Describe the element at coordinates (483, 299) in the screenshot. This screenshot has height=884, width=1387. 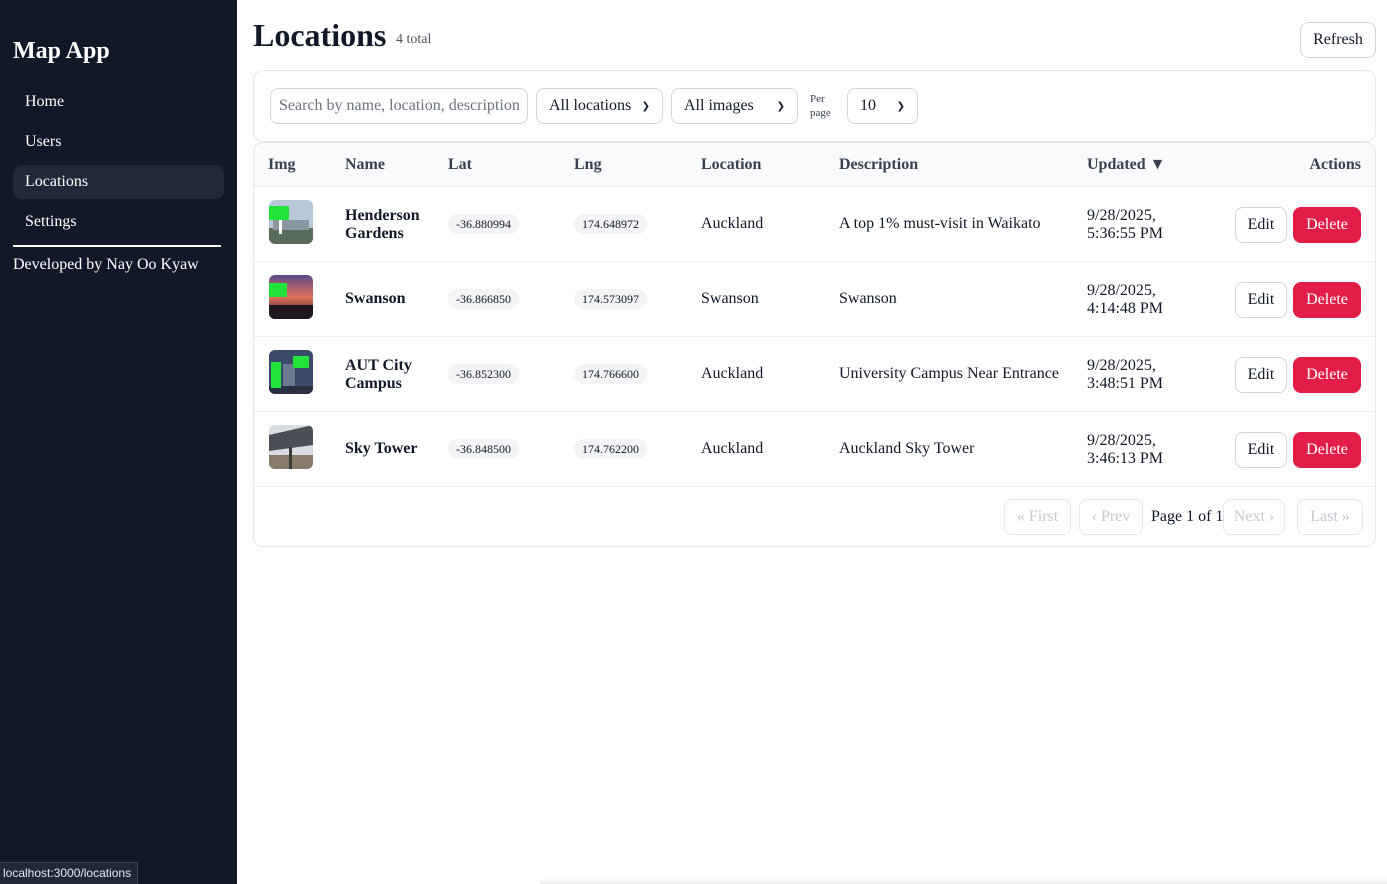
I see `latitude-chip: -36.866850` at that location.